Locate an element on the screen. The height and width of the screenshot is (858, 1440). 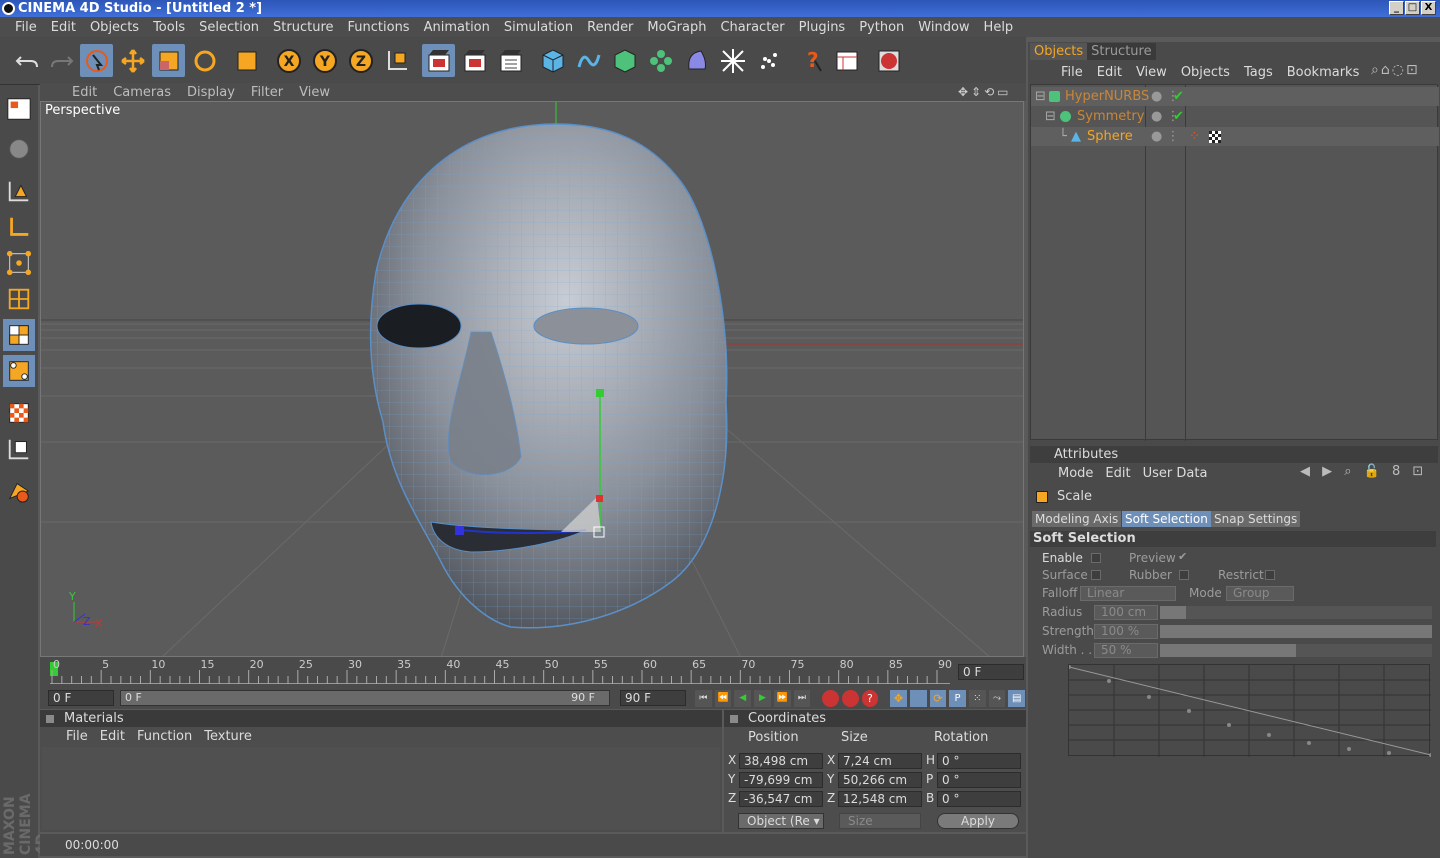
objects-menu-tags: Tags is located at coordinates (1258, 72).